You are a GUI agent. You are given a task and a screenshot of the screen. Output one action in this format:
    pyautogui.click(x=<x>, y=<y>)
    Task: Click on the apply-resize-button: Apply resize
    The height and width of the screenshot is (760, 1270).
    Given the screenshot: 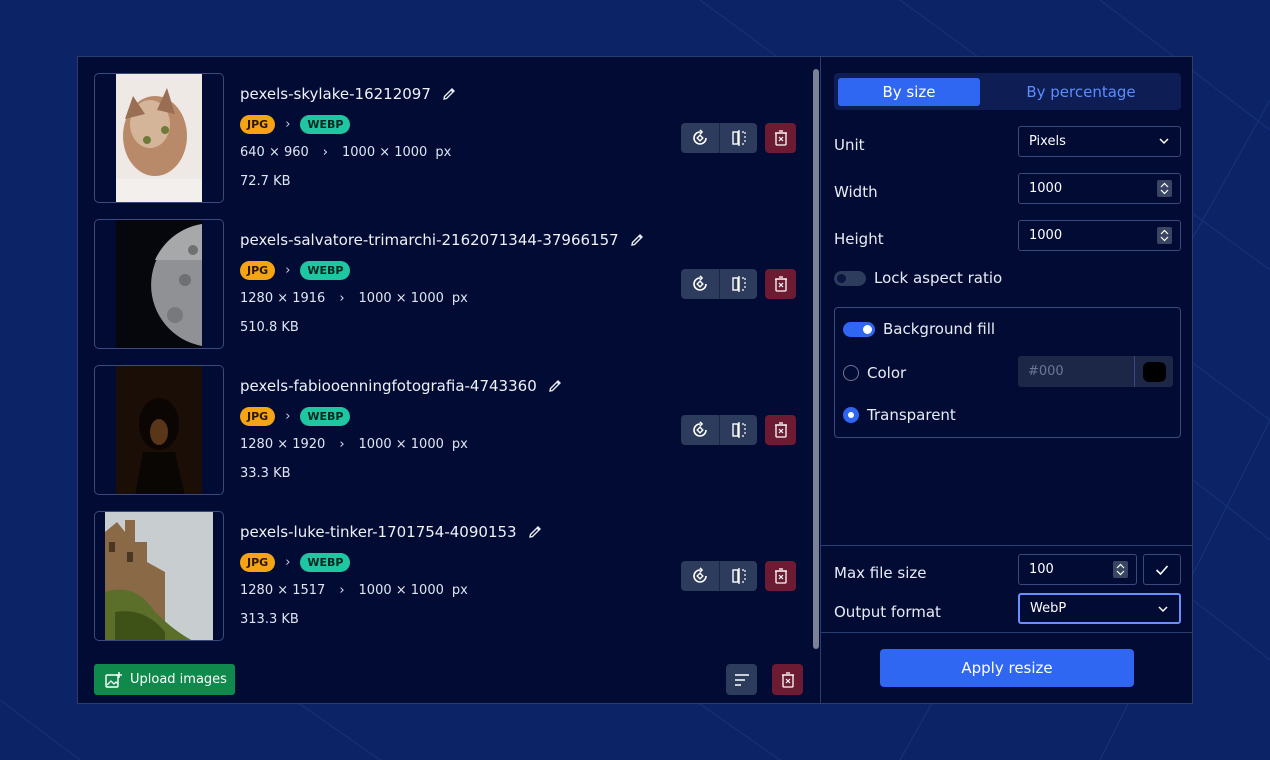 What is the action you would take?
    pyautogui.click(x=1007, y=668)
    